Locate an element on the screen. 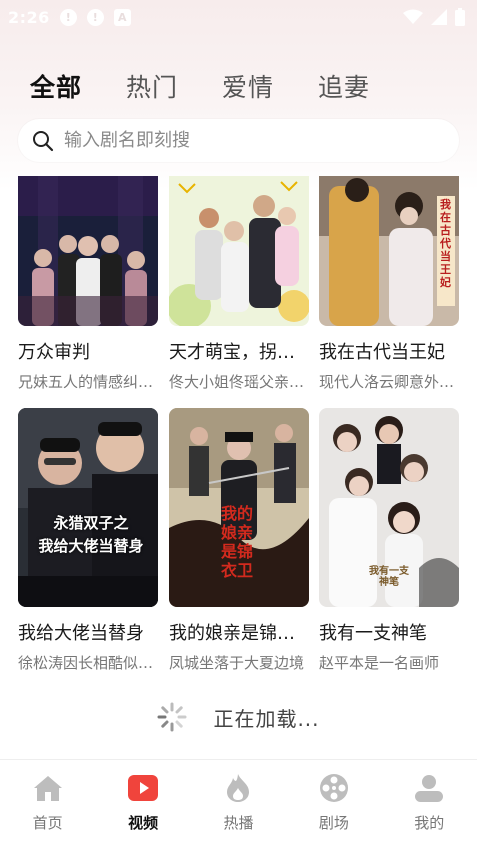 This screenshot has height=849, width=477. nav-theater: 剧场 is located at coordinates (333, 802).